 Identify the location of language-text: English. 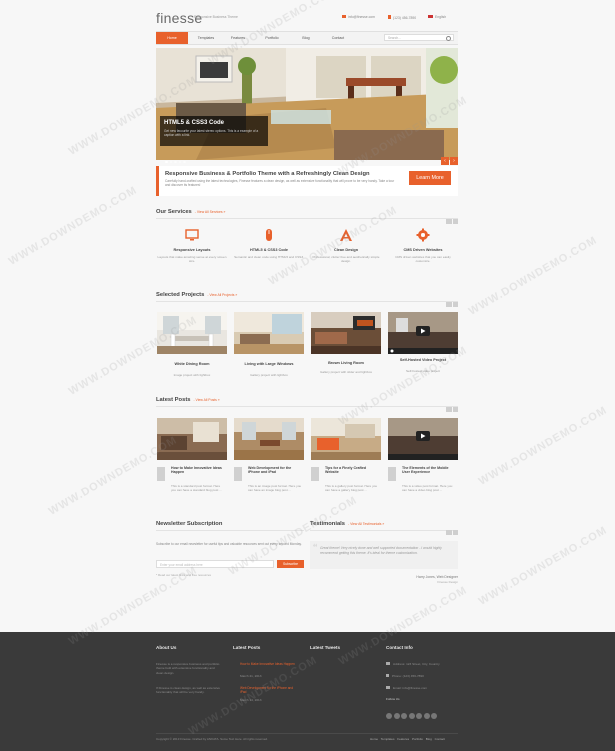
(441, 17).